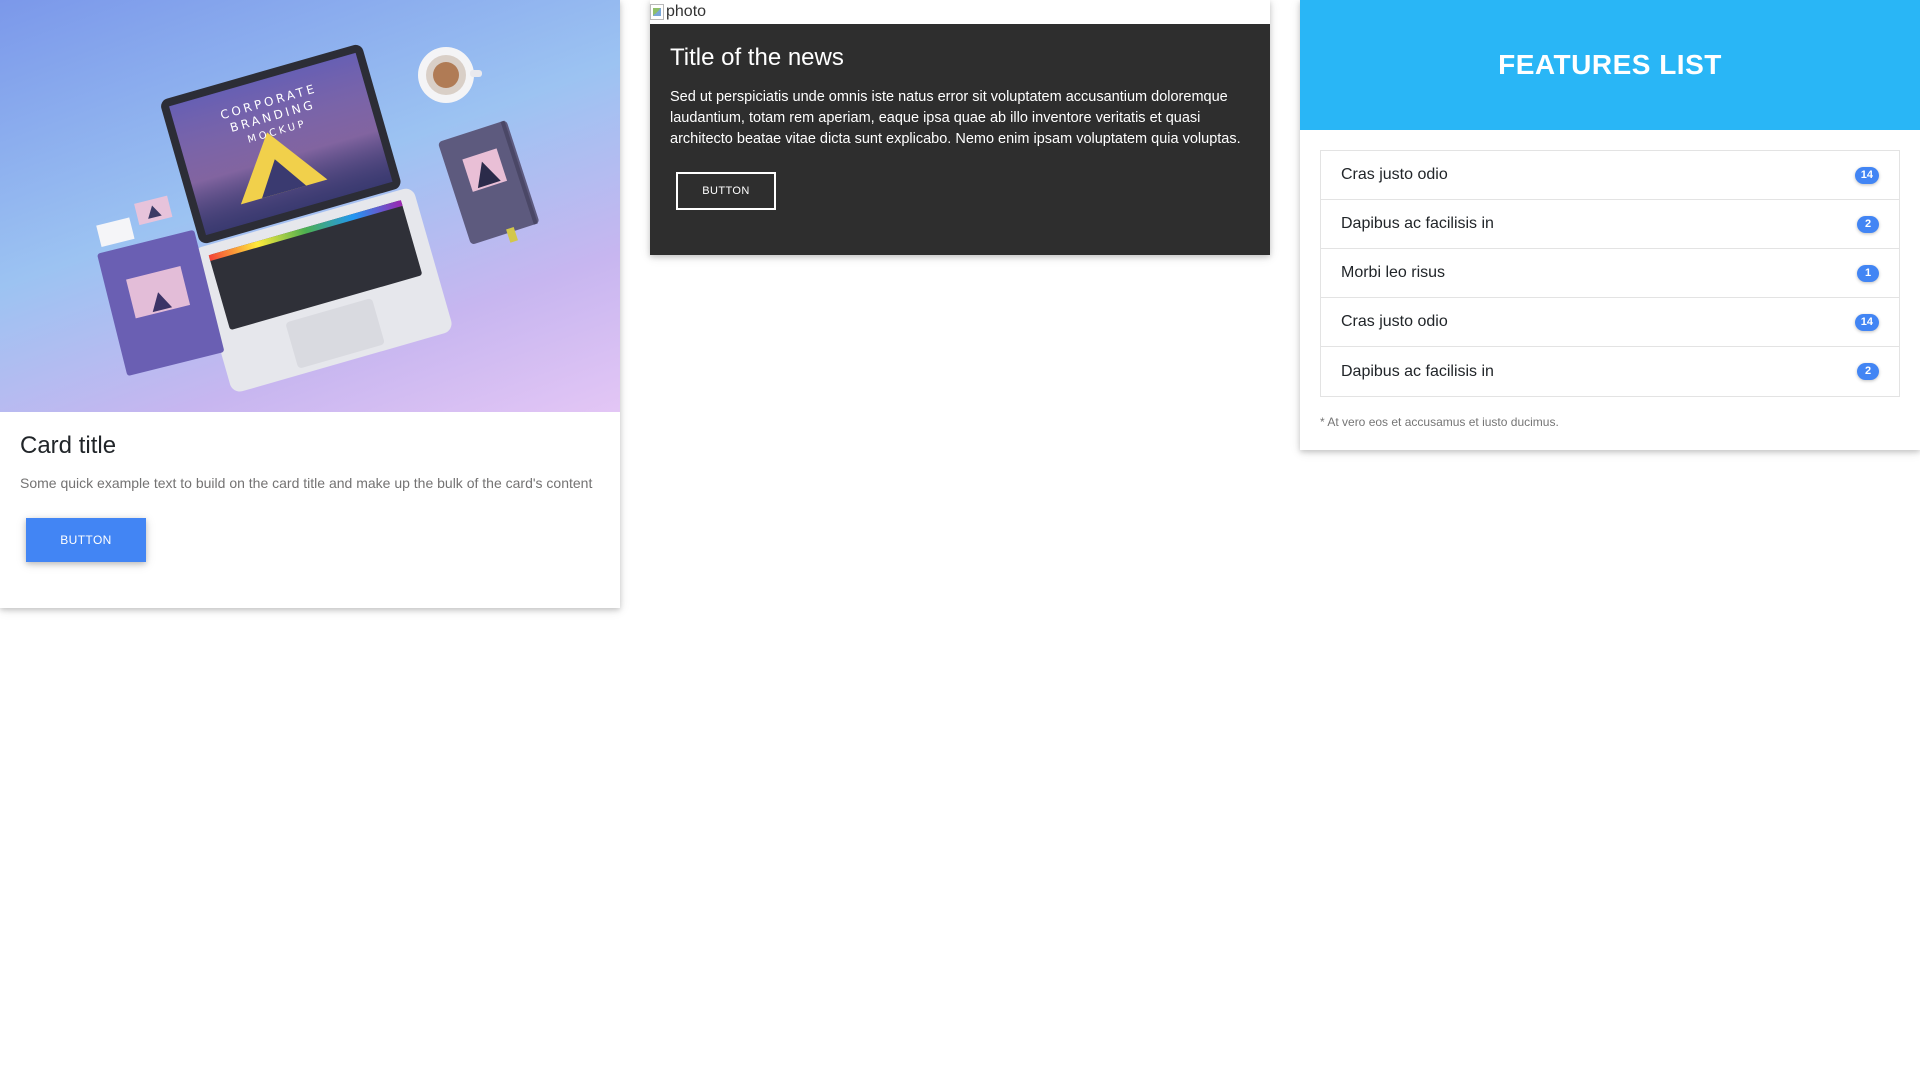 This screenshot has height=1080, width=1920. What do you see at coordinates (686, 11) in the screenshot?
I see `news-photo-alt-text: photo` at bounding box center [686, 11].